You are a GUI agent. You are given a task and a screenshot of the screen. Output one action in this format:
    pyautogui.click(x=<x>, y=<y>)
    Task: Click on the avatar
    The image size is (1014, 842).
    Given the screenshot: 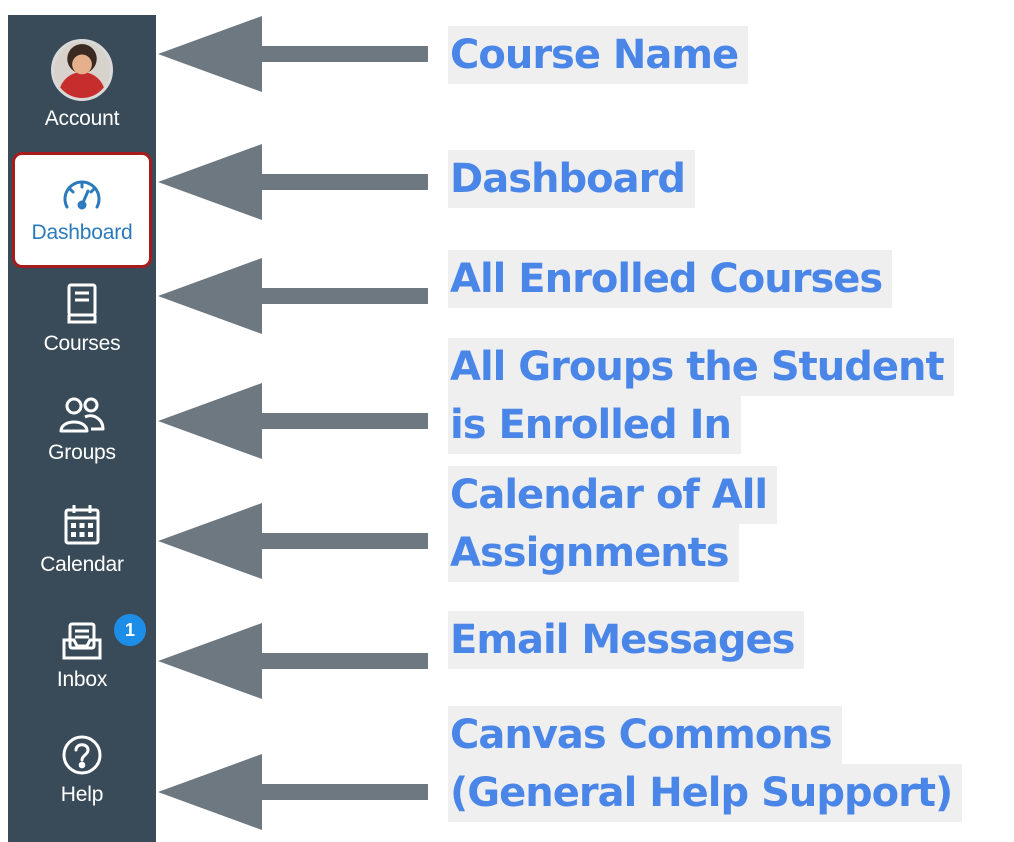 What is the action you would take?
    pyautogui.click(x=82, y=70)
    